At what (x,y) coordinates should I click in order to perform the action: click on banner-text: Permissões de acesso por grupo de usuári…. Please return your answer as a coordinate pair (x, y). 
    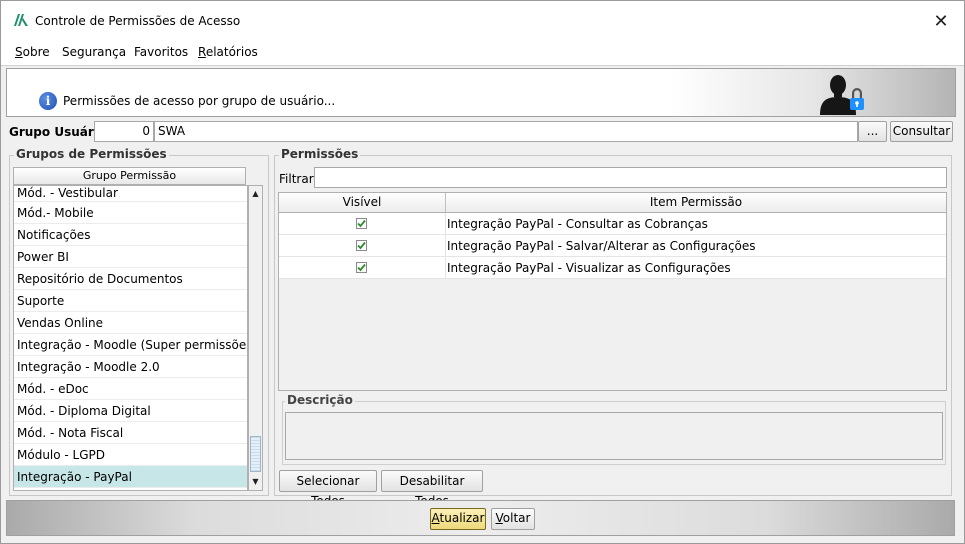
    Looking at the image, I should click on (199, 101).